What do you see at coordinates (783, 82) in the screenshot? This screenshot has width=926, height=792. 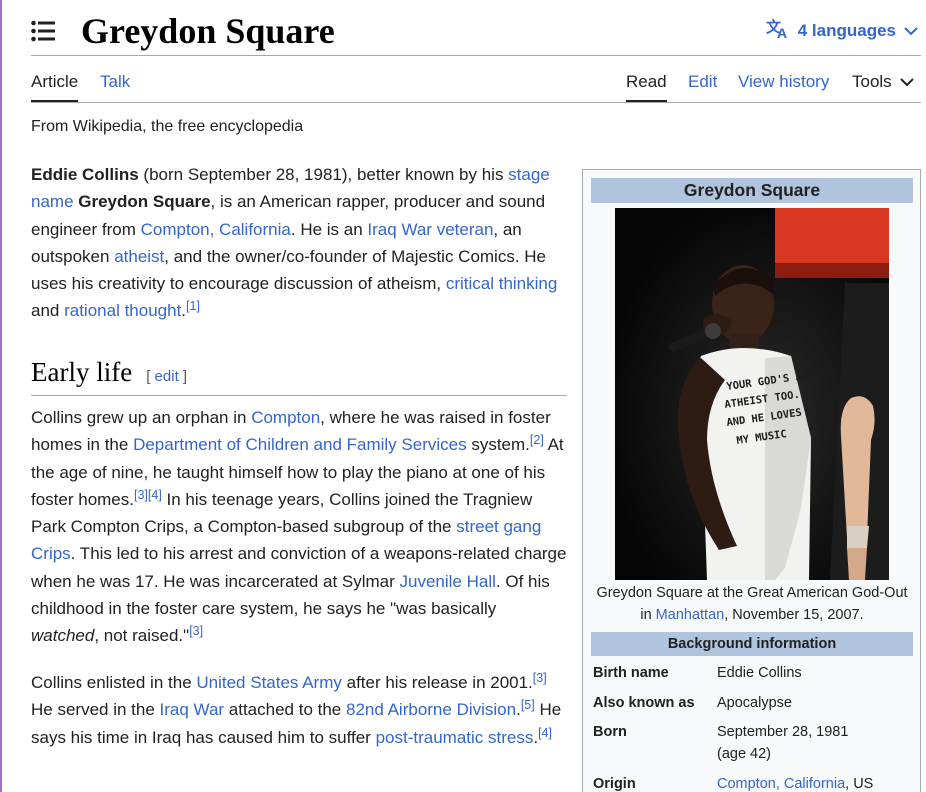 I see `tab-view-history: View history` at bounding box center [783, 82].